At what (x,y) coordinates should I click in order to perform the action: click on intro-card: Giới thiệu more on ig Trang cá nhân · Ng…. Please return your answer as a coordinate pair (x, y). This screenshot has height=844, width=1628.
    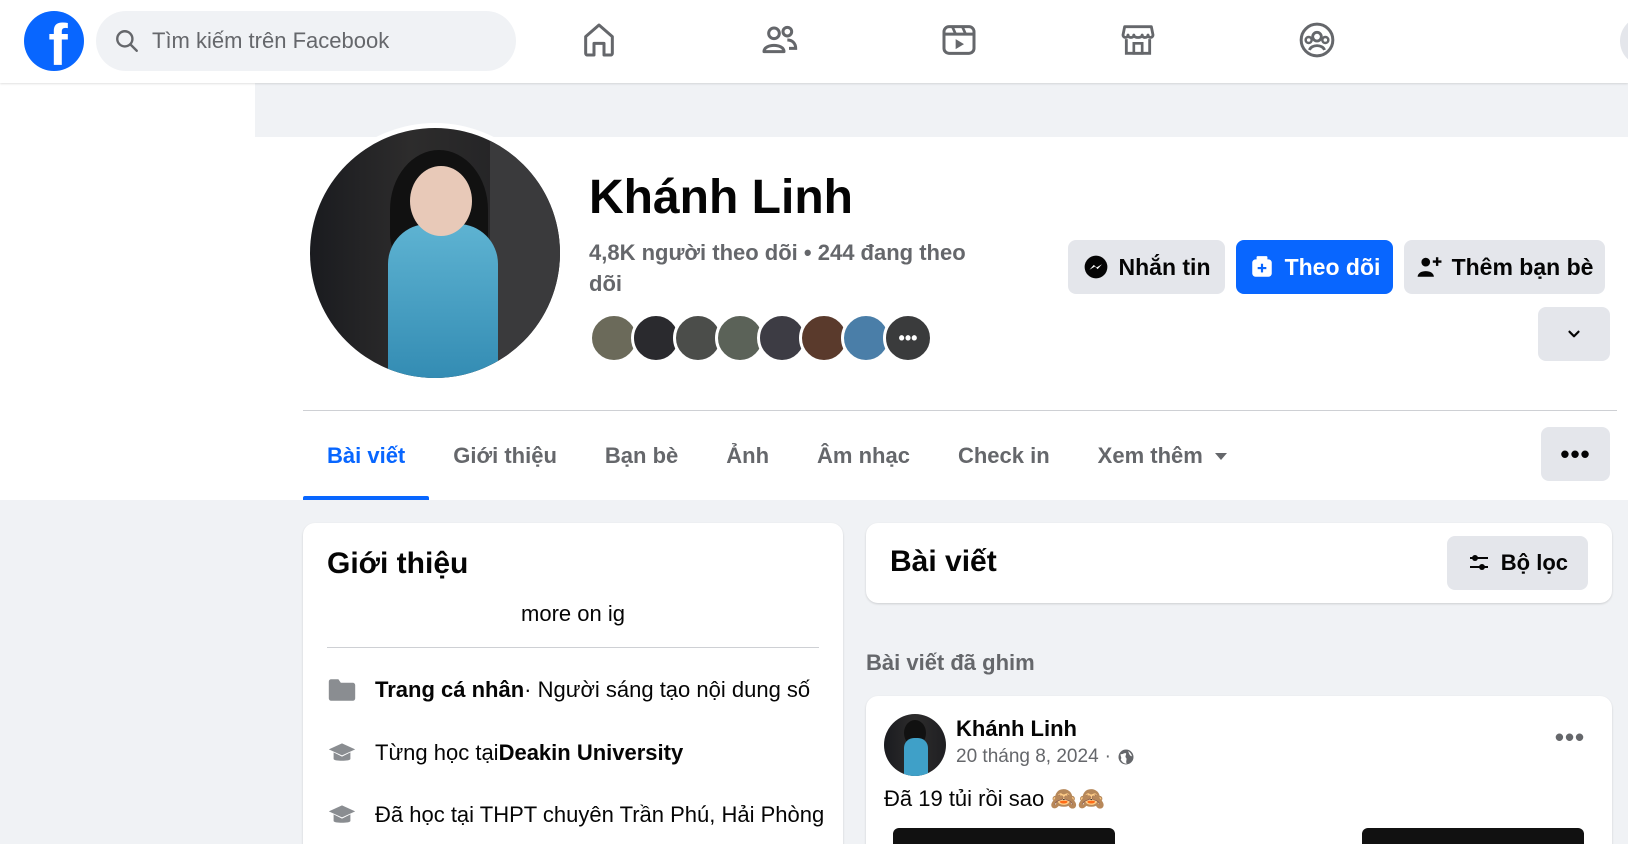
    Looking at the image, I should click on (573, 683).